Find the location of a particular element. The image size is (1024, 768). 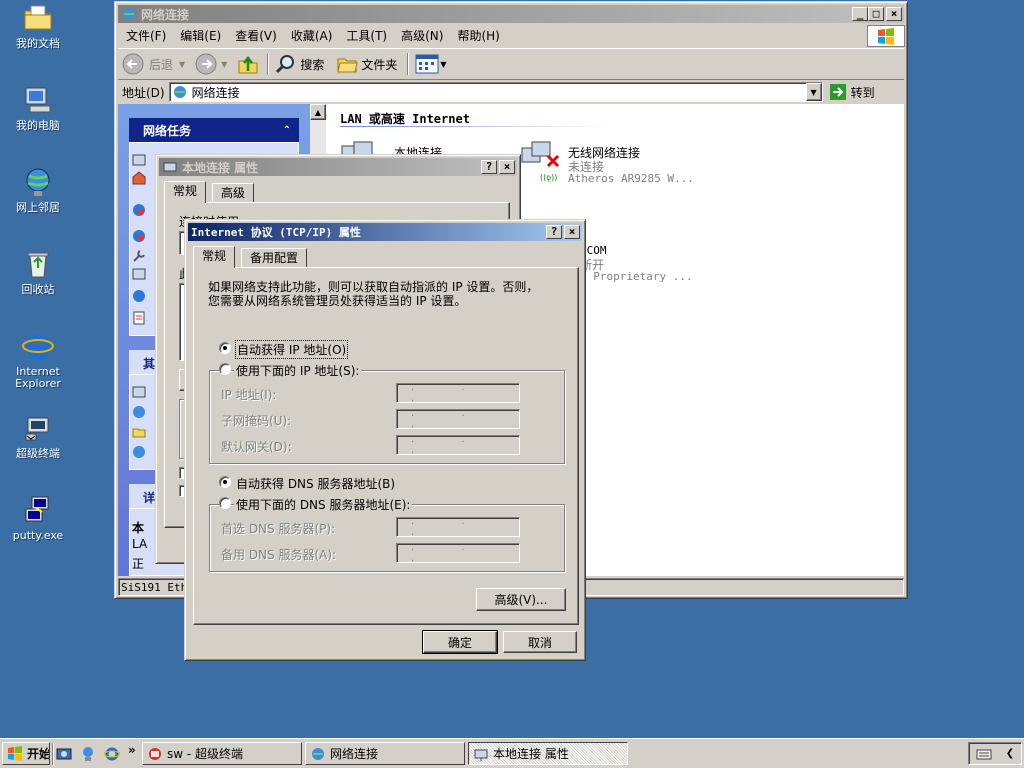

back-label: 后退 is located at coordinates (161, 64).